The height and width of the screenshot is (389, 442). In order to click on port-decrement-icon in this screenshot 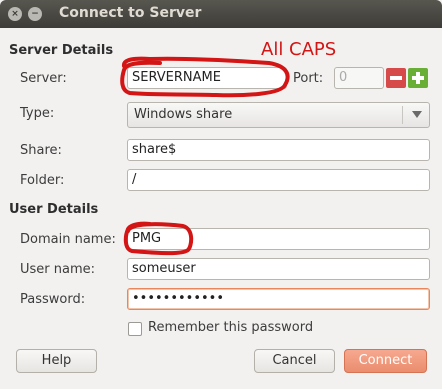, I will do `click(396, 78)`.